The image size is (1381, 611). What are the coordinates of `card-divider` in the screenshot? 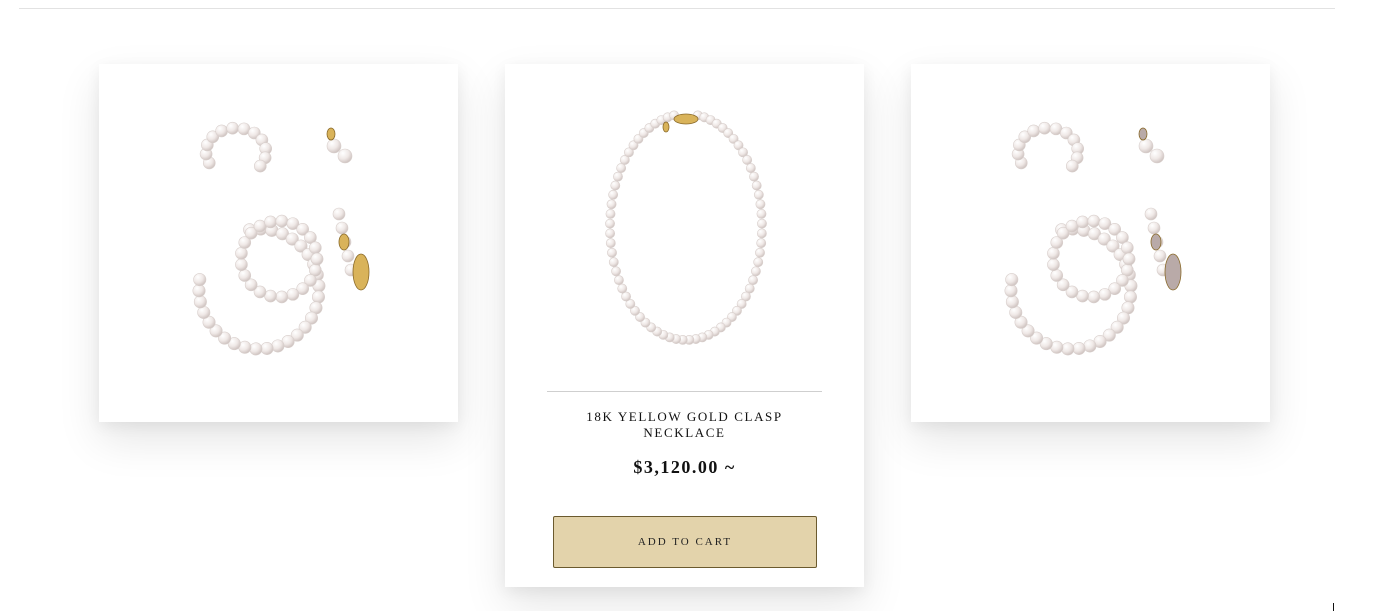 It's located at (684, 391).